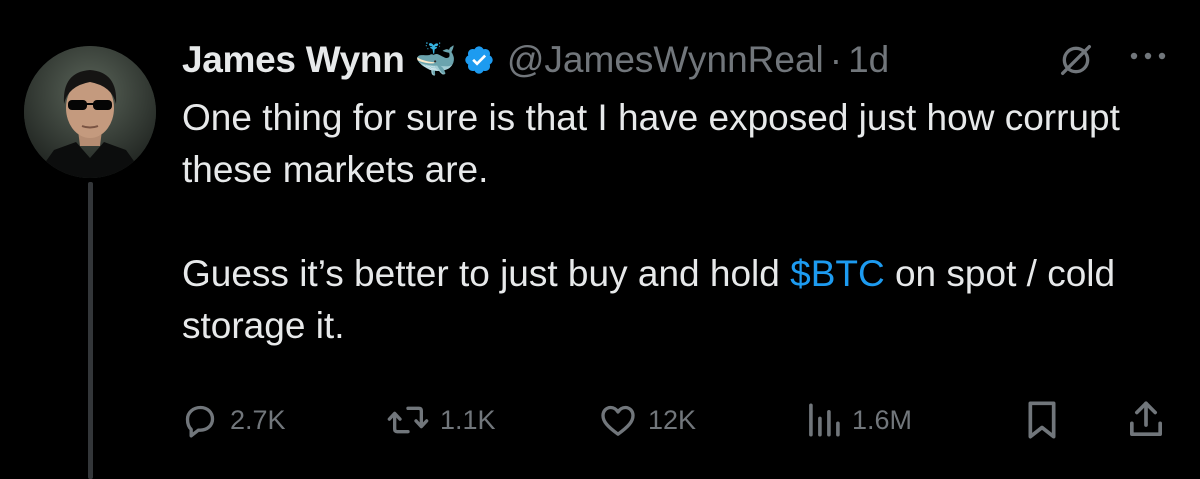  Describe the element at coordinates (672, 419) in the screenshot. I see `like-count: 12K` at that location.